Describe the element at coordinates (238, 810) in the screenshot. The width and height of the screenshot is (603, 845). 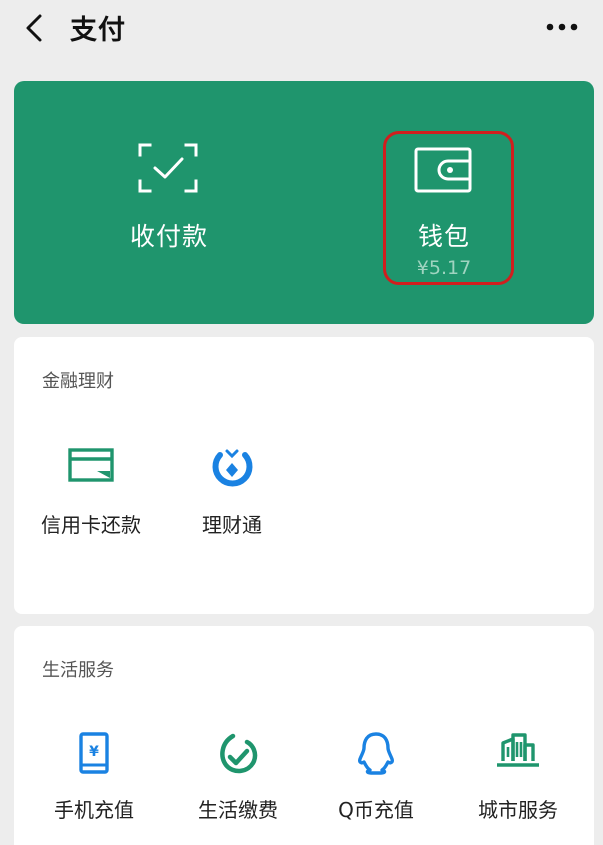
I see `utility-bill-label: 生活缴费` at that location.